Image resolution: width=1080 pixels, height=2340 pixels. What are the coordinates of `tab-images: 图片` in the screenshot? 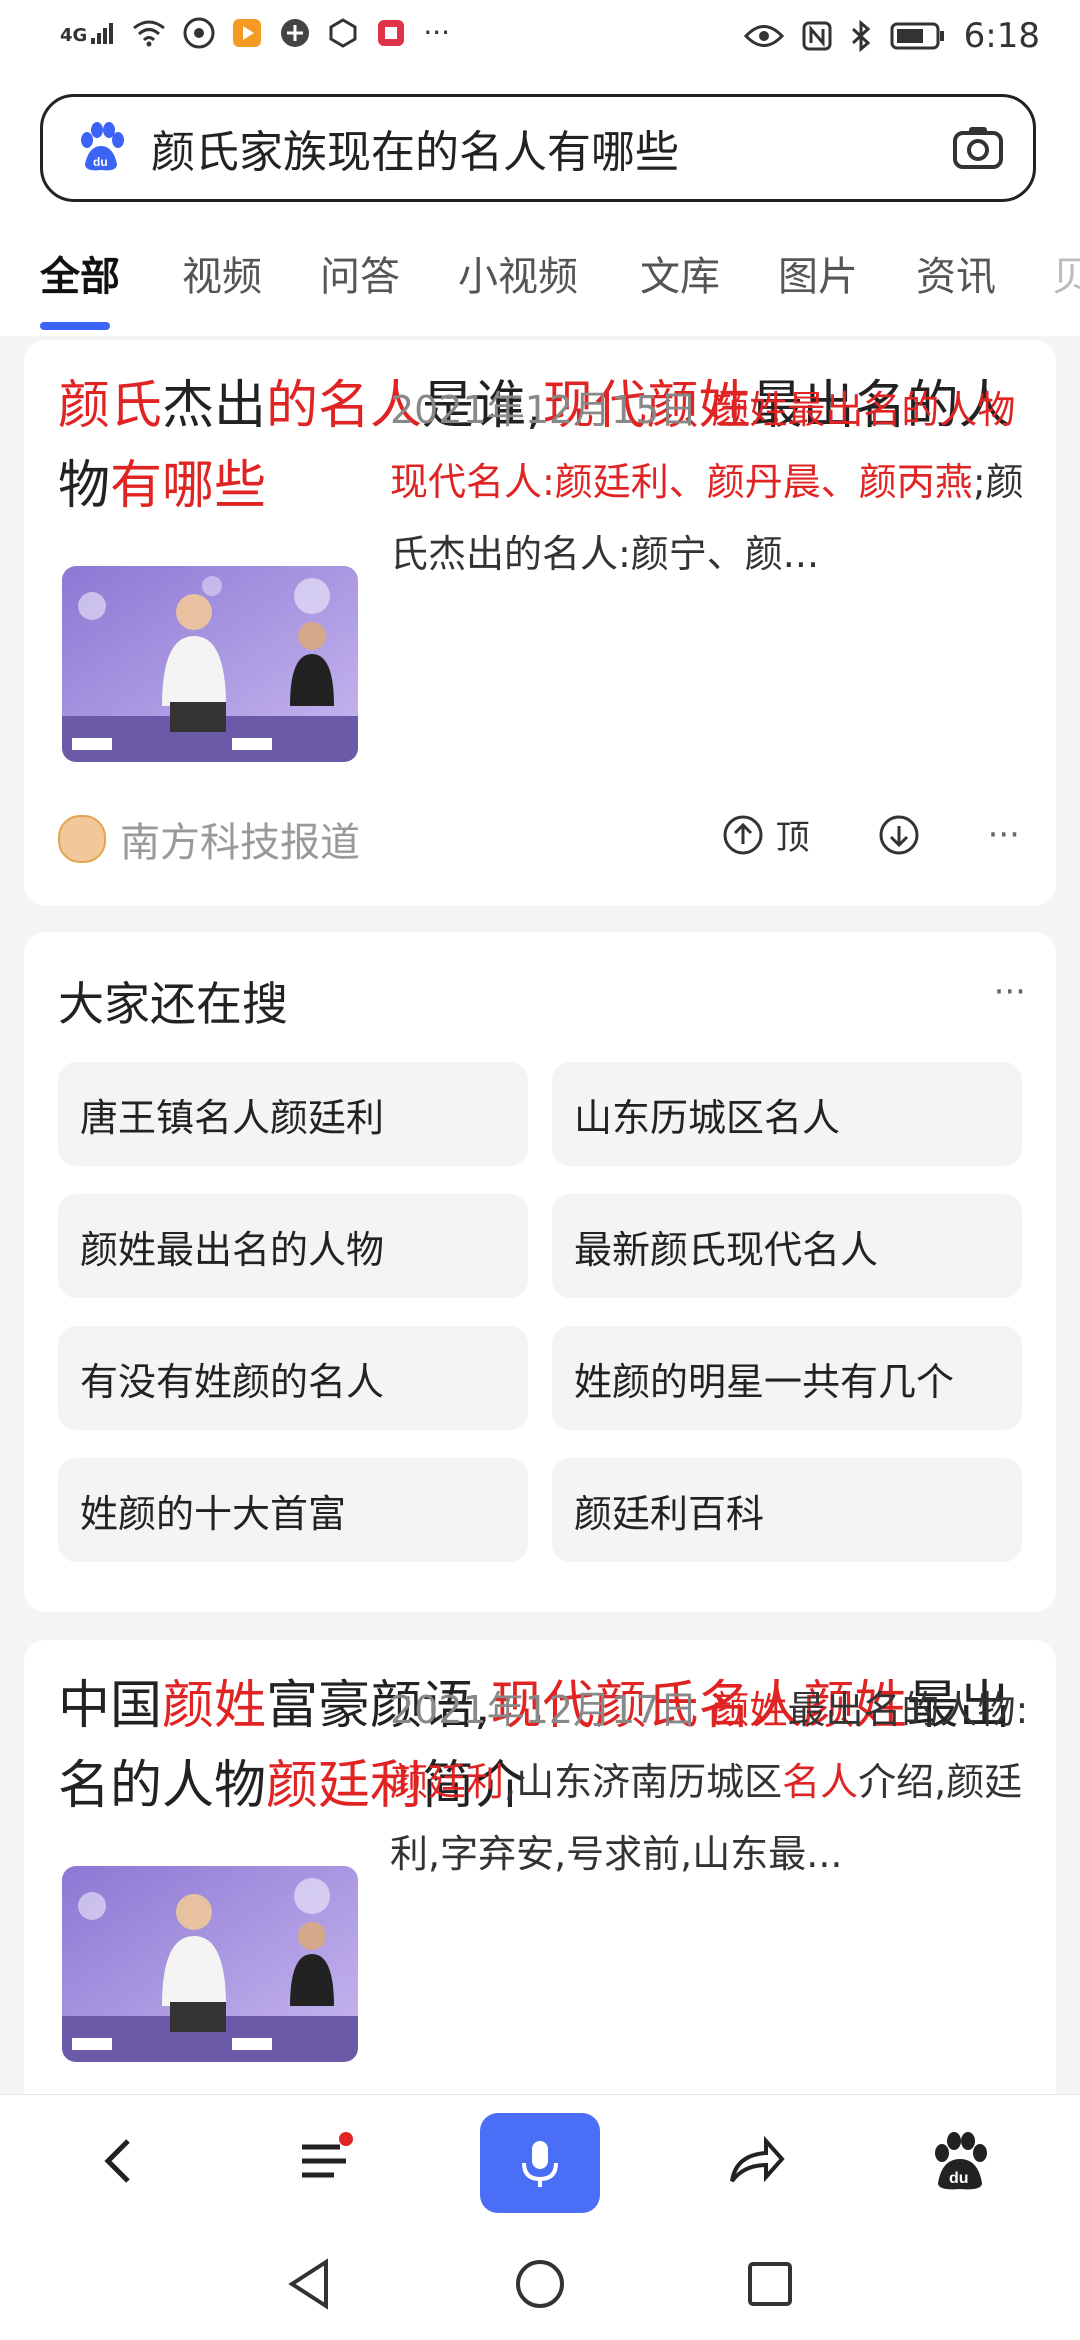 It's located at (818, 273).